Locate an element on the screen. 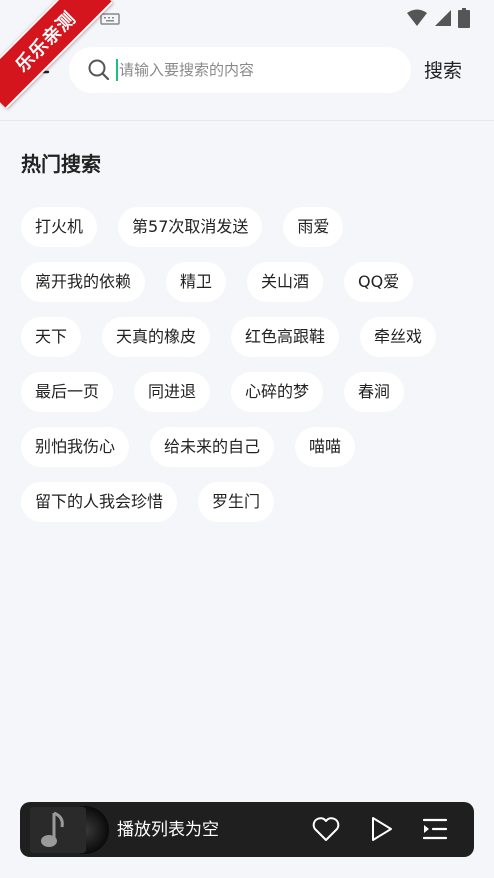 The image size is (494, 878). playlist-button is located at coordinates (436, 830).